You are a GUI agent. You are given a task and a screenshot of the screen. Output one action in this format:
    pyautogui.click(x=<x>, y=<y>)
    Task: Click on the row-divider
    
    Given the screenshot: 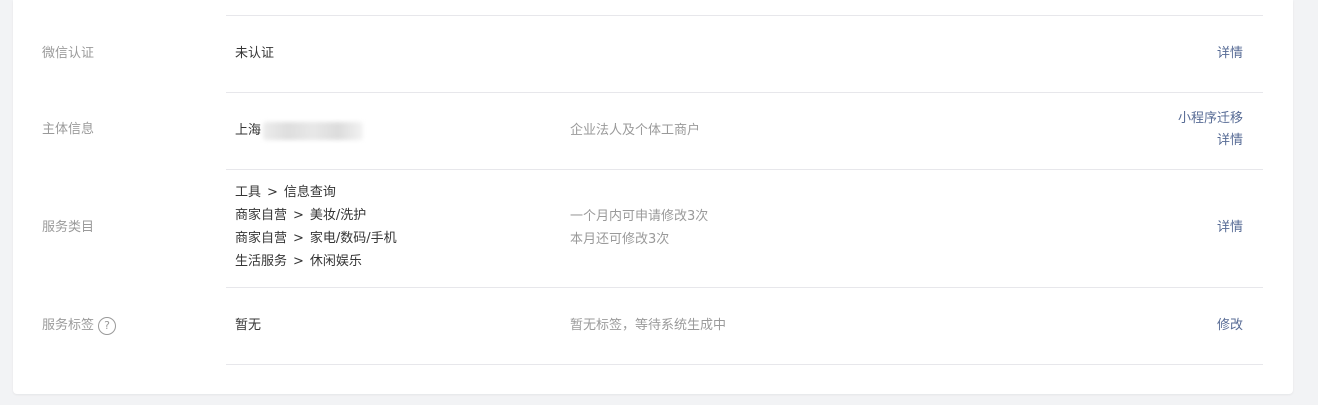 What is the action you would take?
    pyautogui.click(x=744, y=364)
    